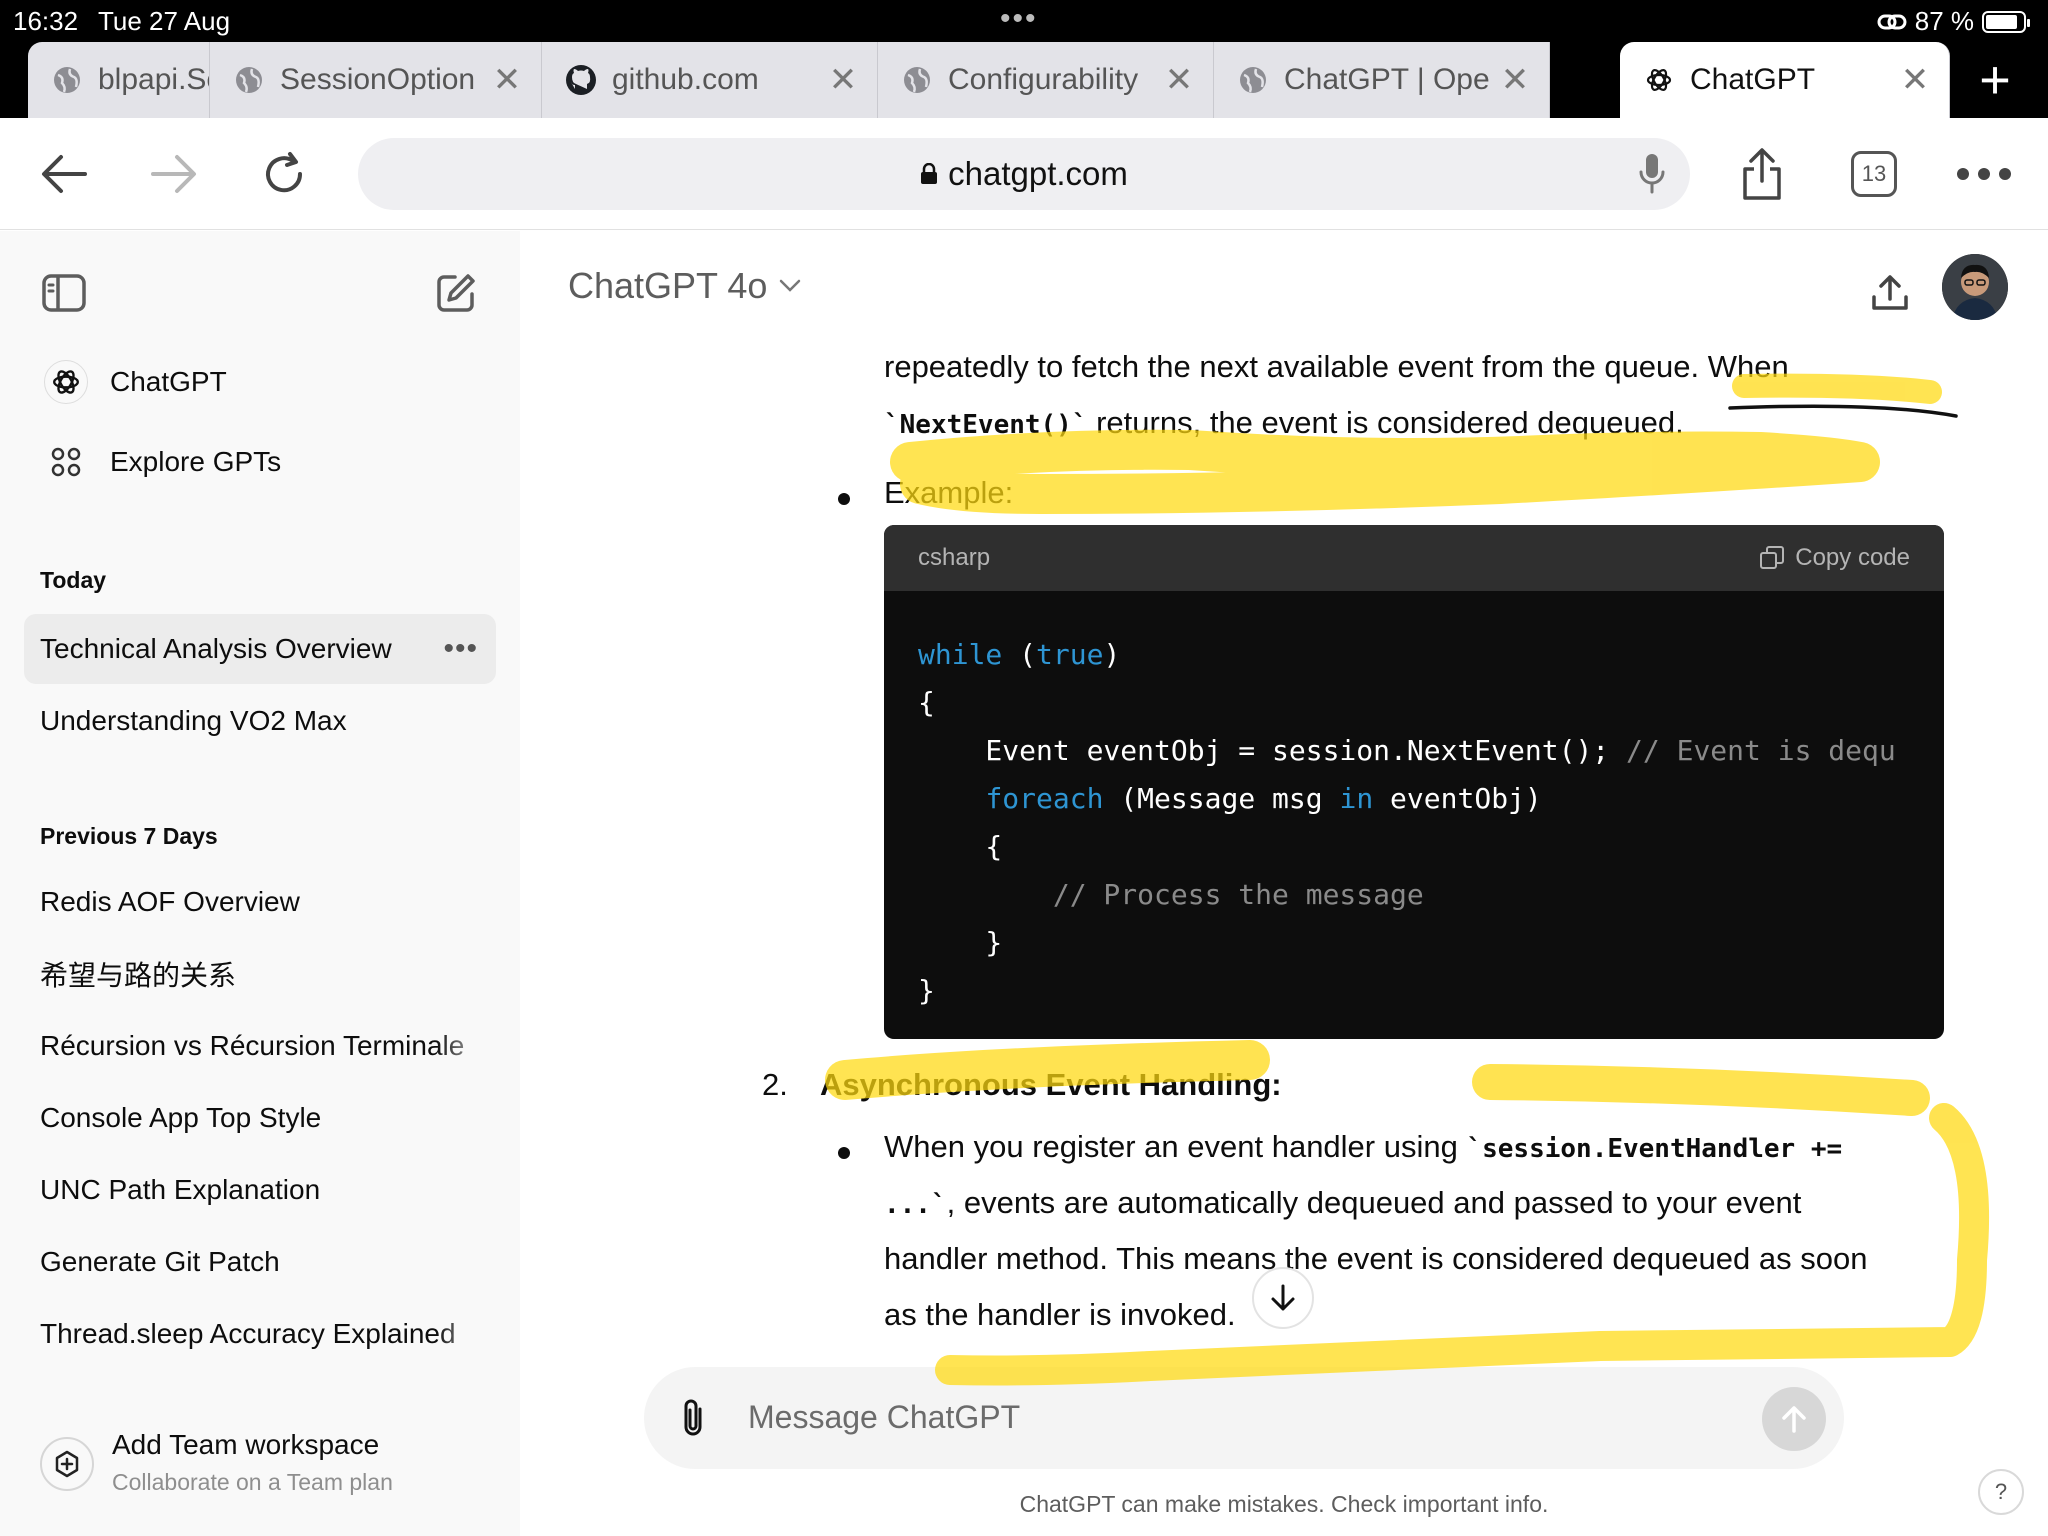  What do you see at coordinates (1984, 174) in the screenshot?
I see `more-options-button` at bounding box center [1984, 174].